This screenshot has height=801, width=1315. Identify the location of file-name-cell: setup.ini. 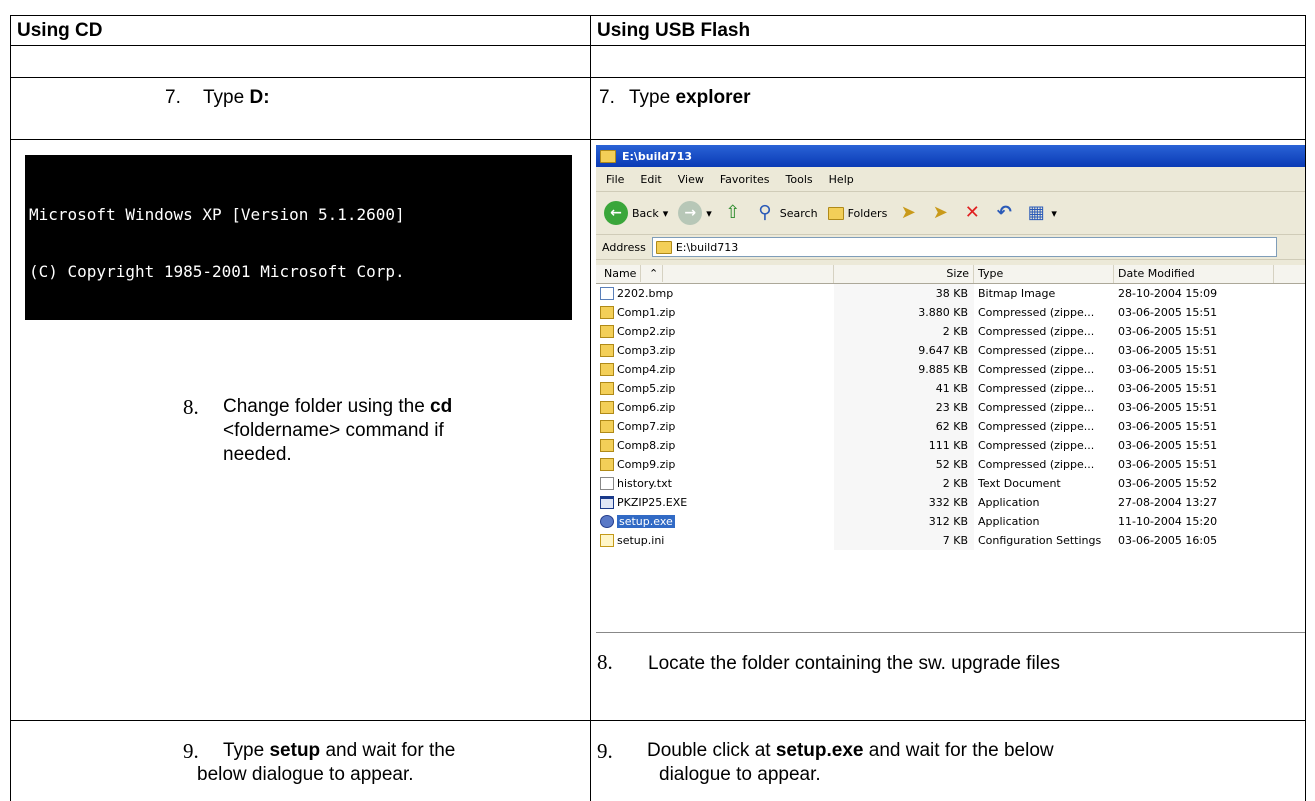
(715, 540).